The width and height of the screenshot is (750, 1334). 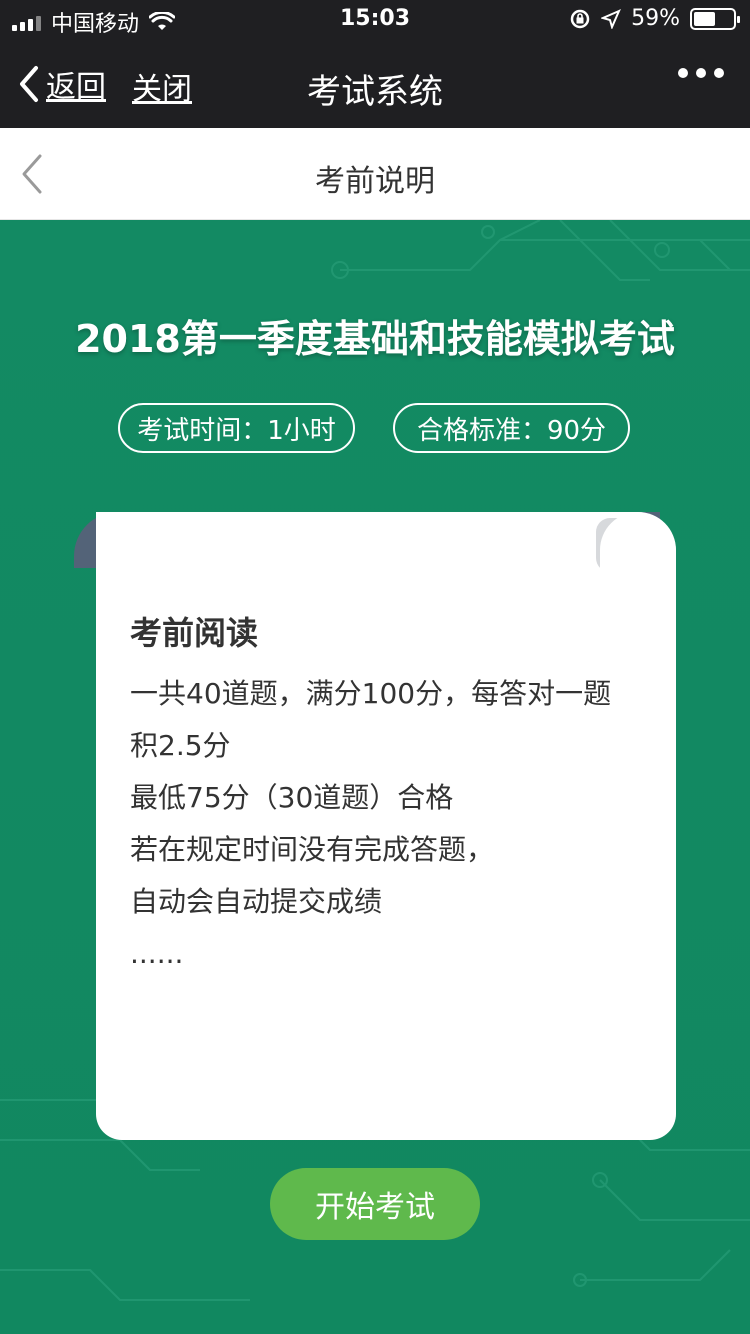 I want to click on pass-standard-badge: 合格标准：90分, so click(x=511, y=428).